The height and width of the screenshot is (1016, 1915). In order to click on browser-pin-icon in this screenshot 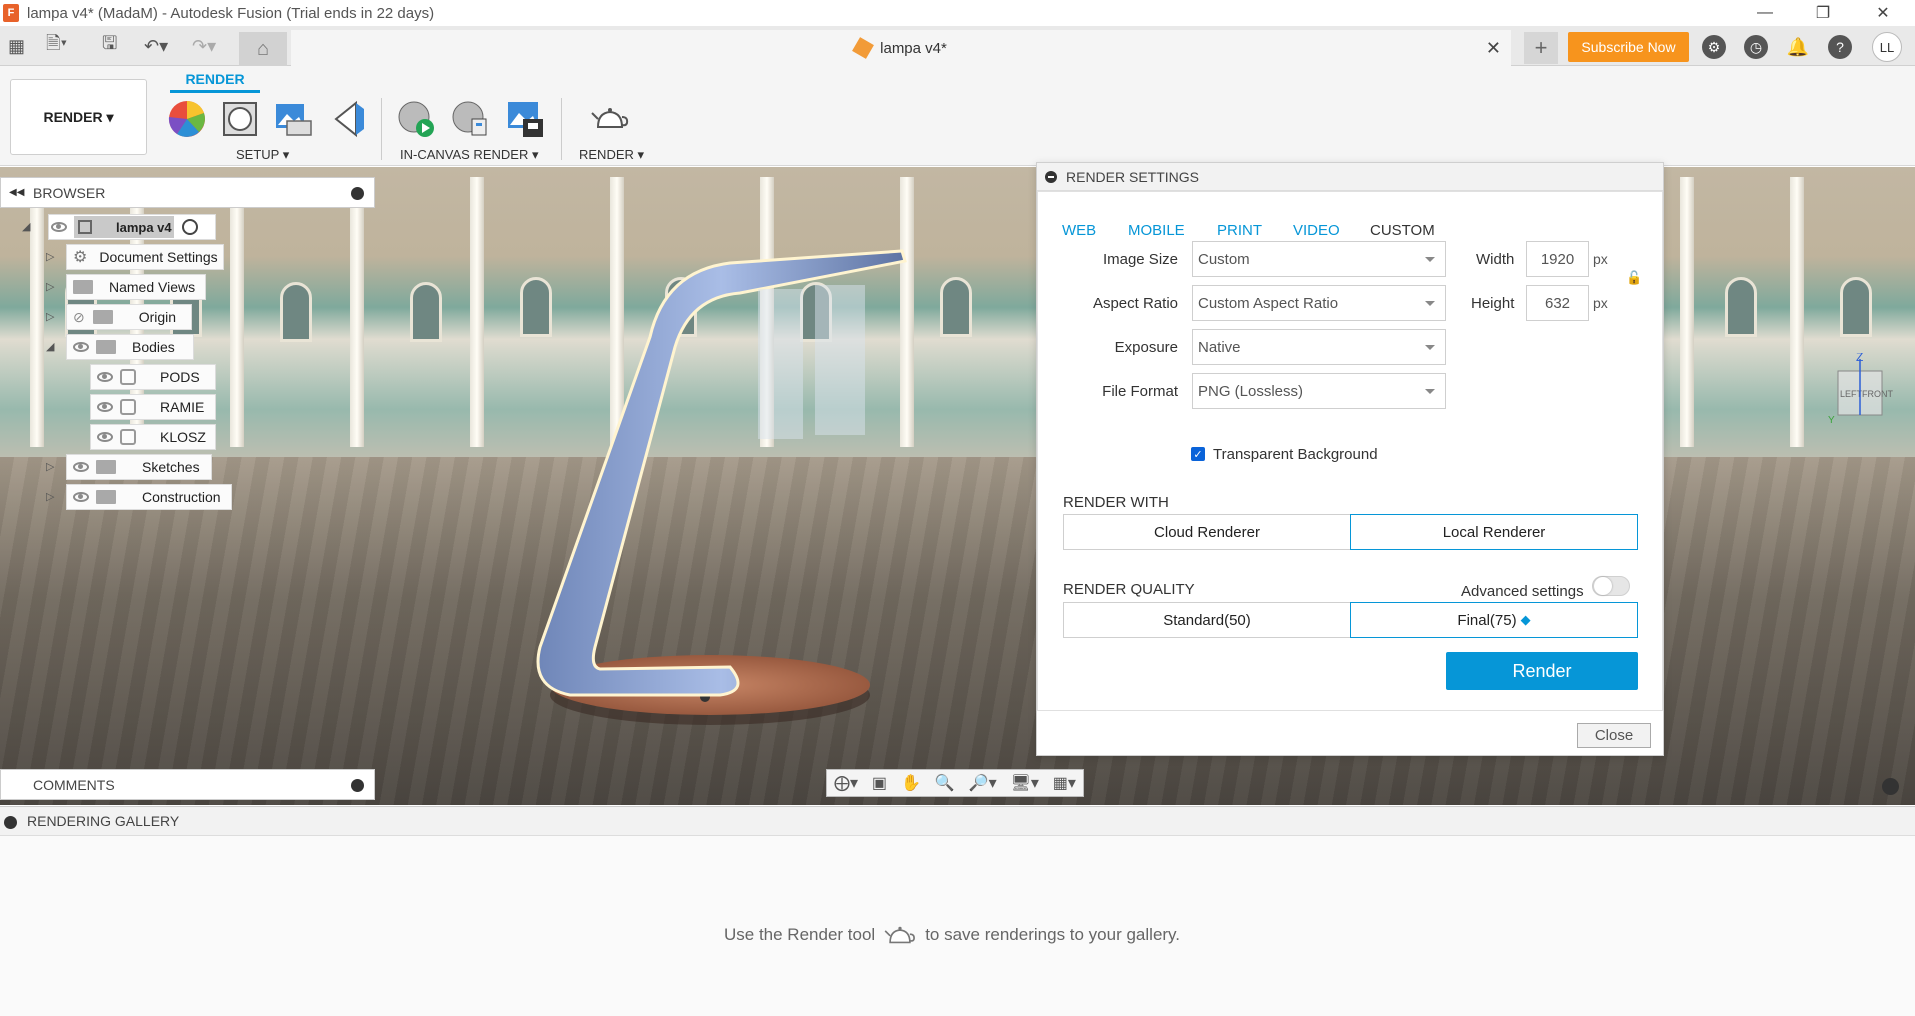, I will do `click(357, 193)`.